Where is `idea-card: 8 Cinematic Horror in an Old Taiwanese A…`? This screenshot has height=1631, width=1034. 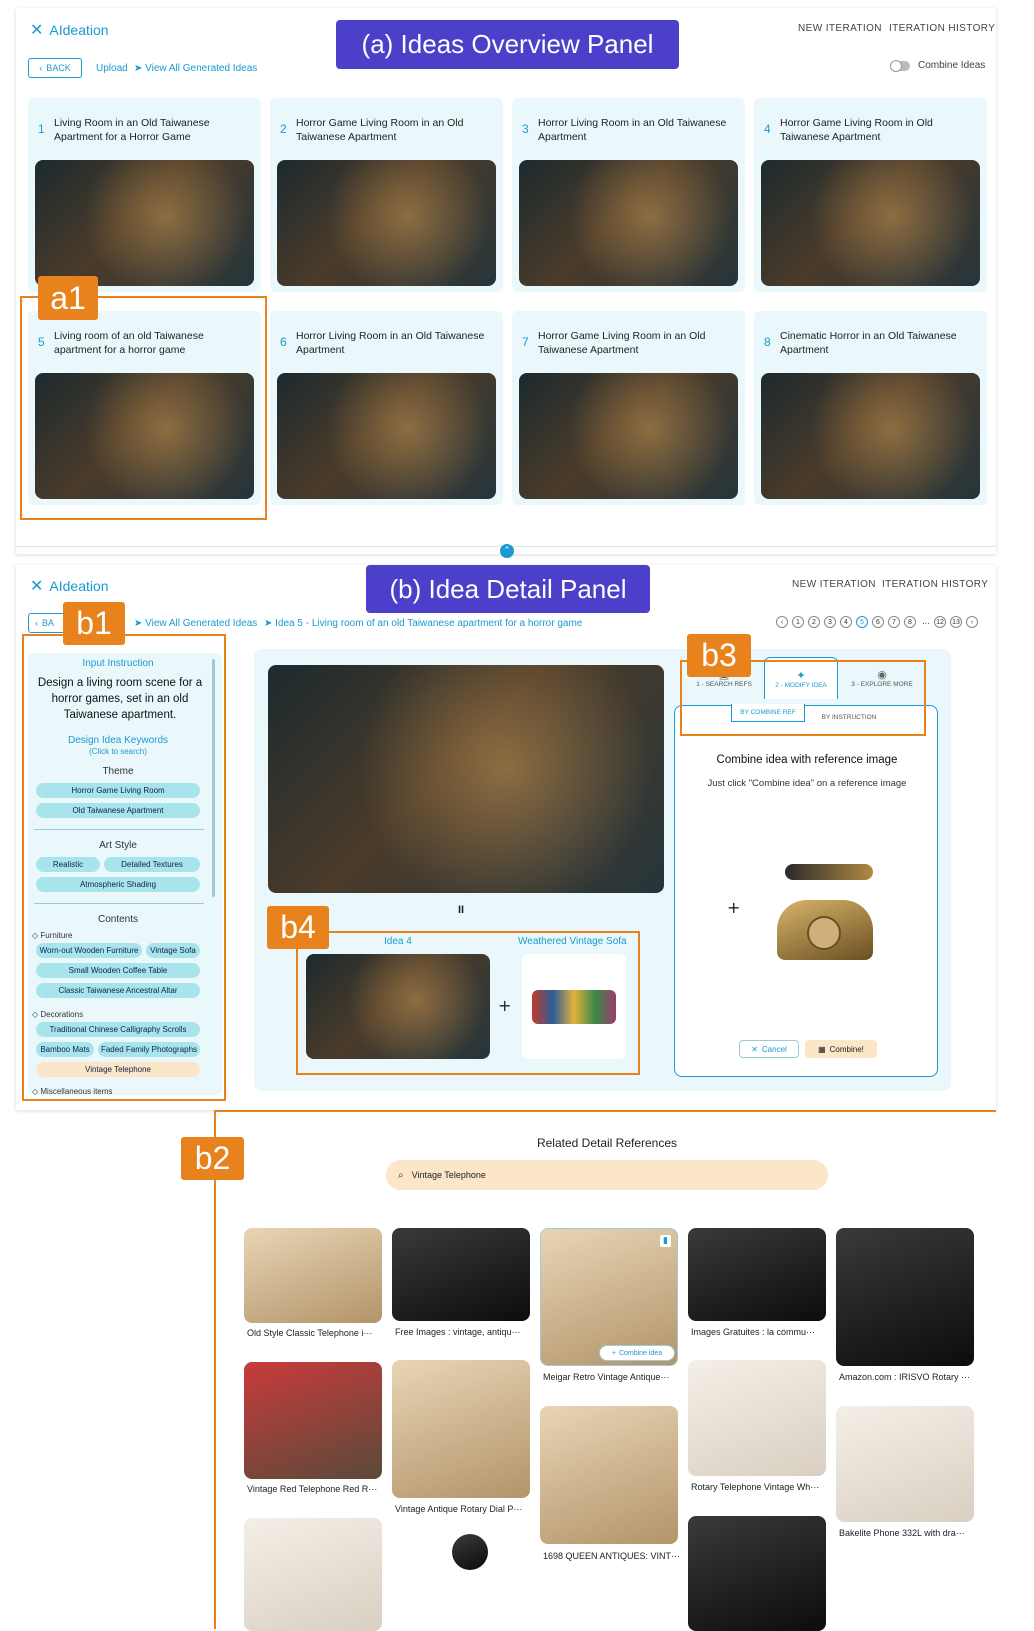 idea-card: 8 Cinematic Horror in an Old Taiwanese A… is located at coordinates (870, 408).